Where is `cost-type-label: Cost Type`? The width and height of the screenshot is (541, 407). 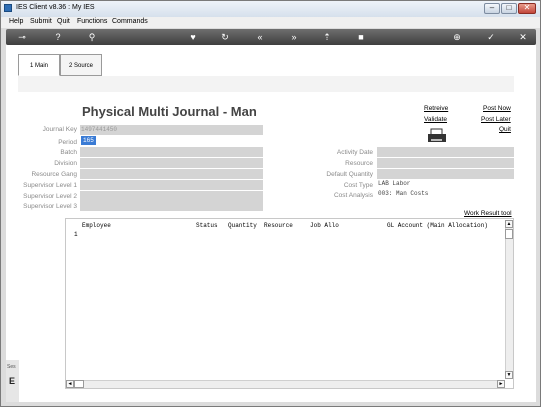
cost-type-label: Cost Type is located at coordinates (358, 185).